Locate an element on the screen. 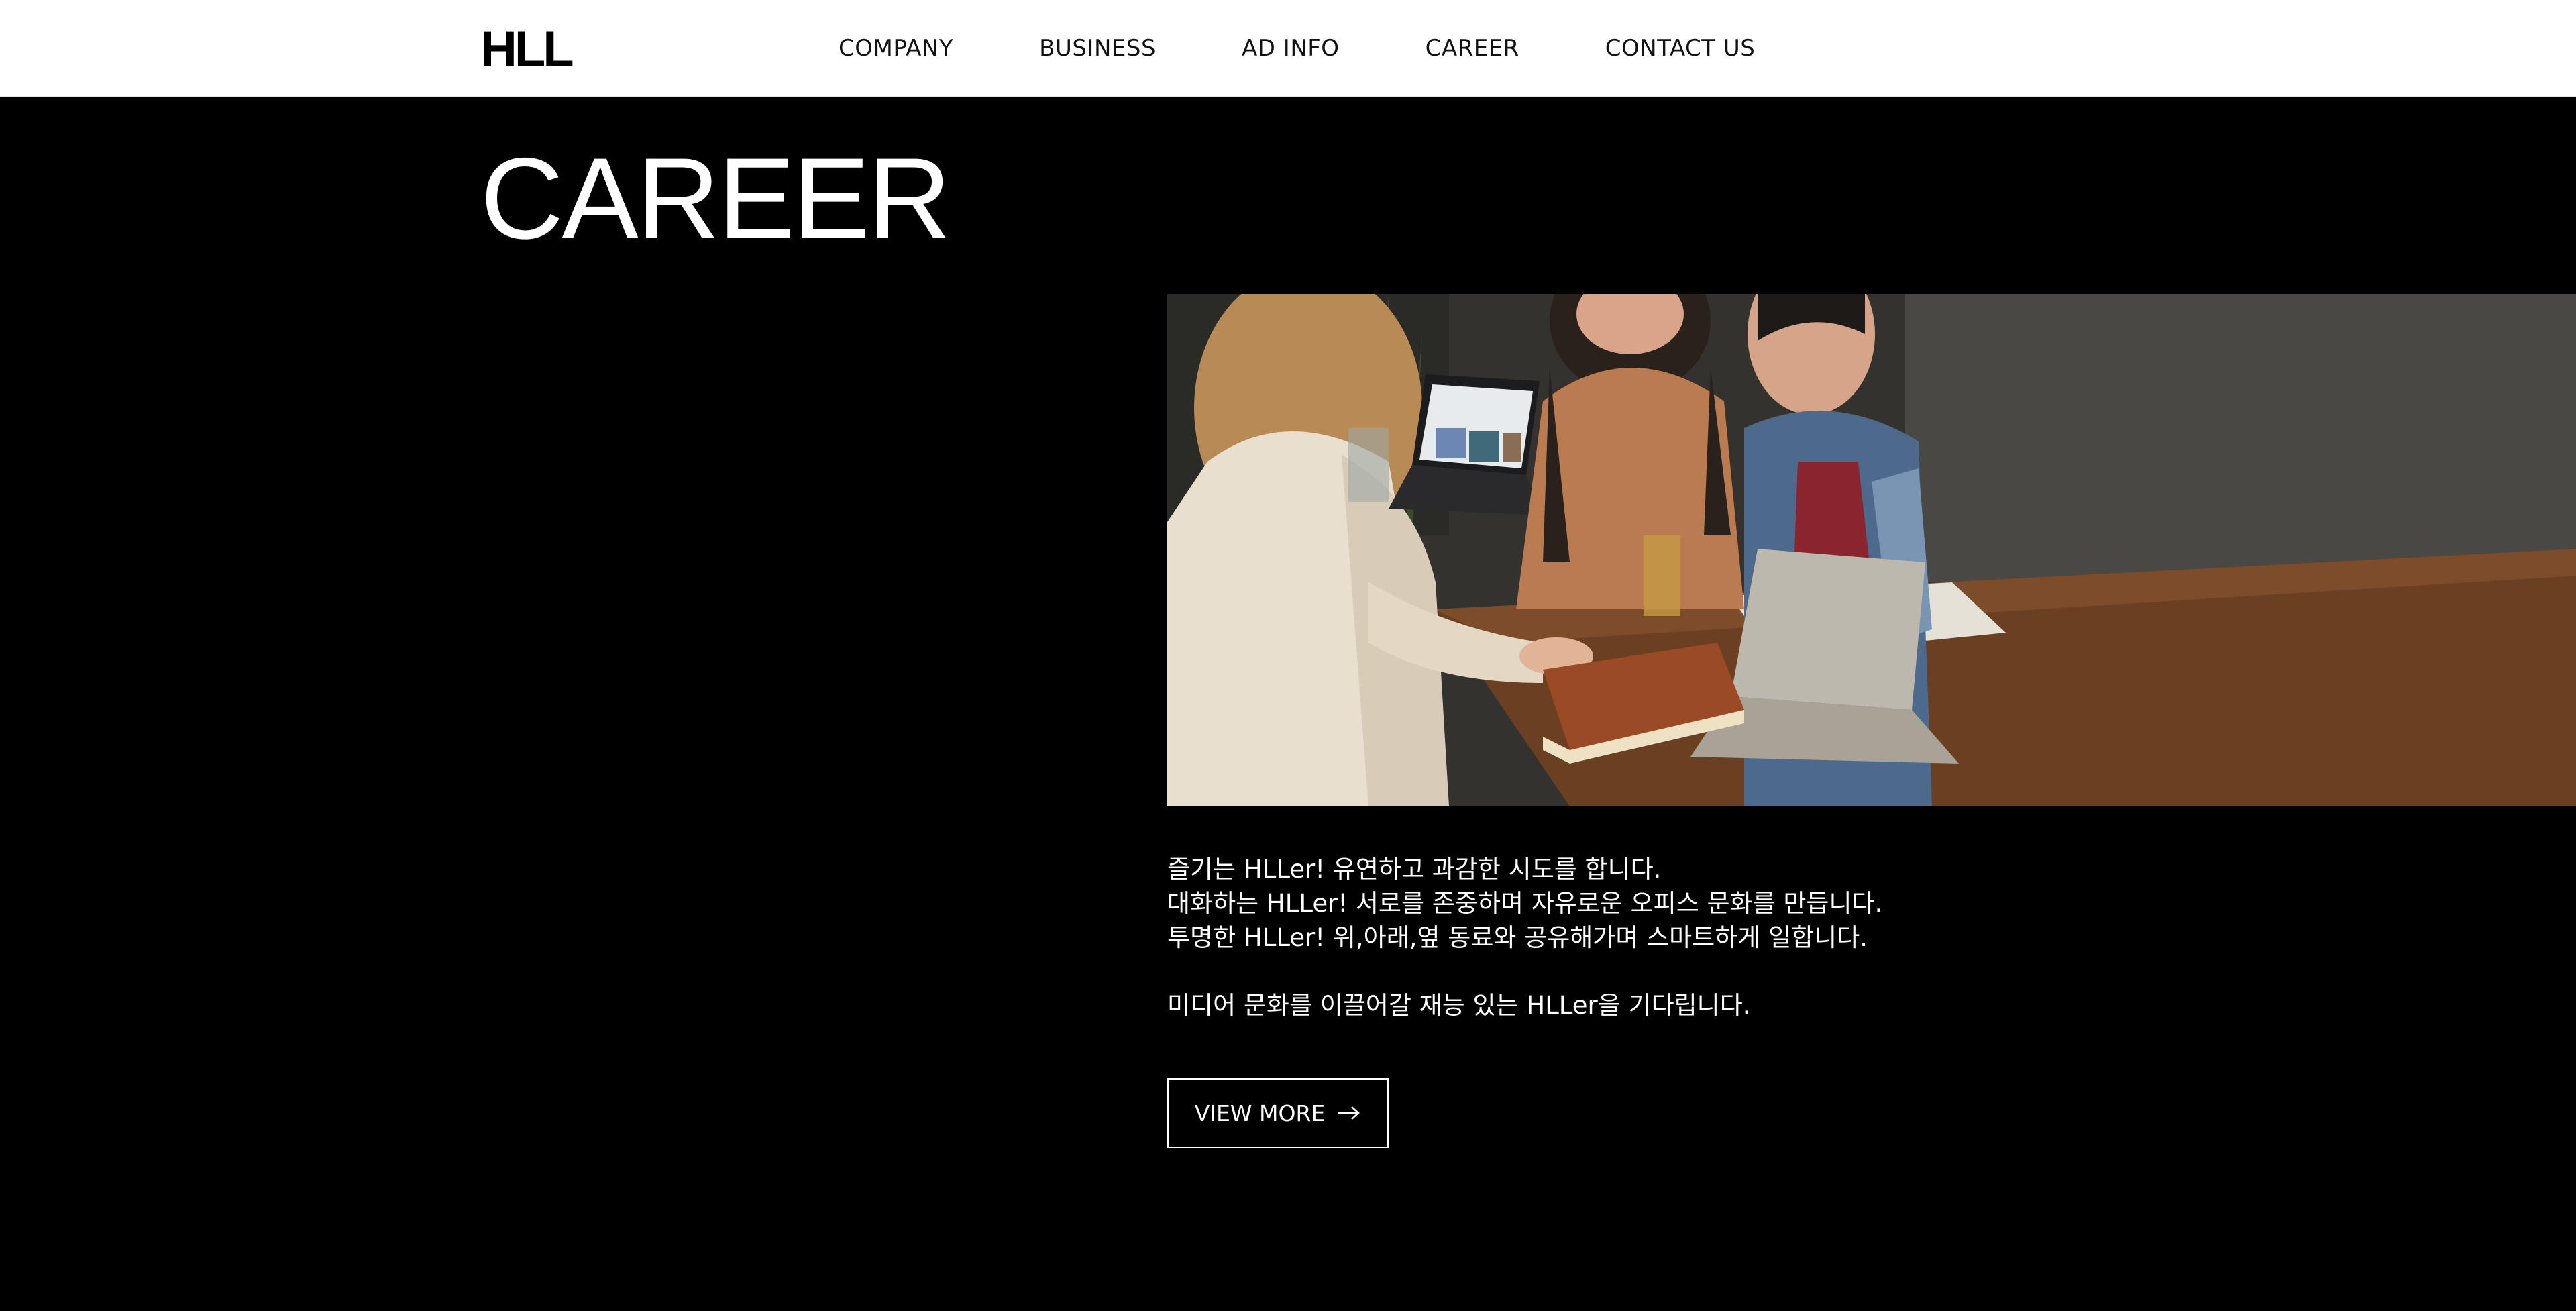 The width and height of the screenshot is (2576, 1311). description-closing: 미디어 문화를 이끌어갈 재능 있는 HLLer을 기다립니다. is located at coordinates (1459, 1006).